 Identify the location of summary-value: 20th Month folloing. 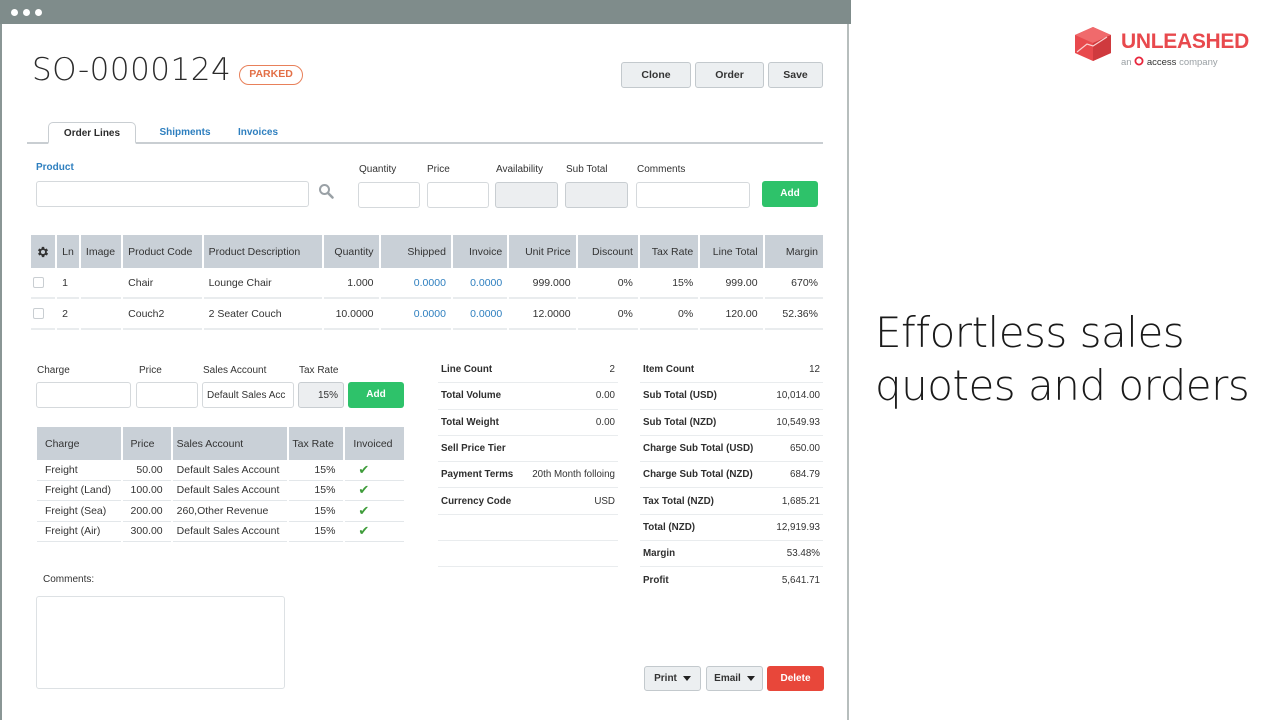
(573, 475).